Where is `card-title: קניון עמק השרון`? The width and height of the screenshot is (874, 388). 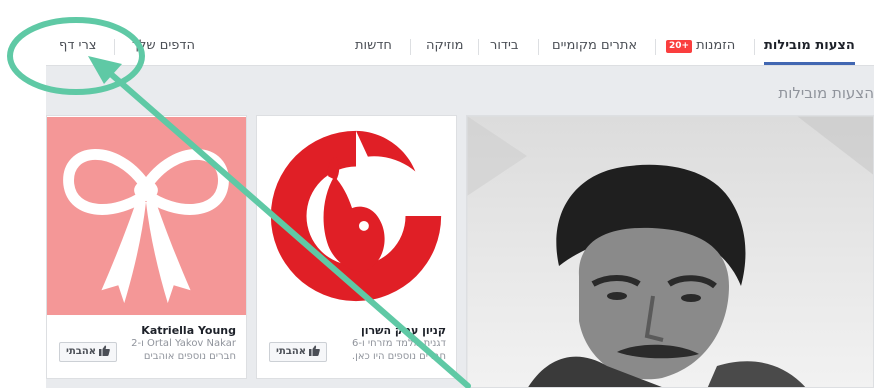 card-title: קניון עמק השרון is located at coordinates (403, 330).